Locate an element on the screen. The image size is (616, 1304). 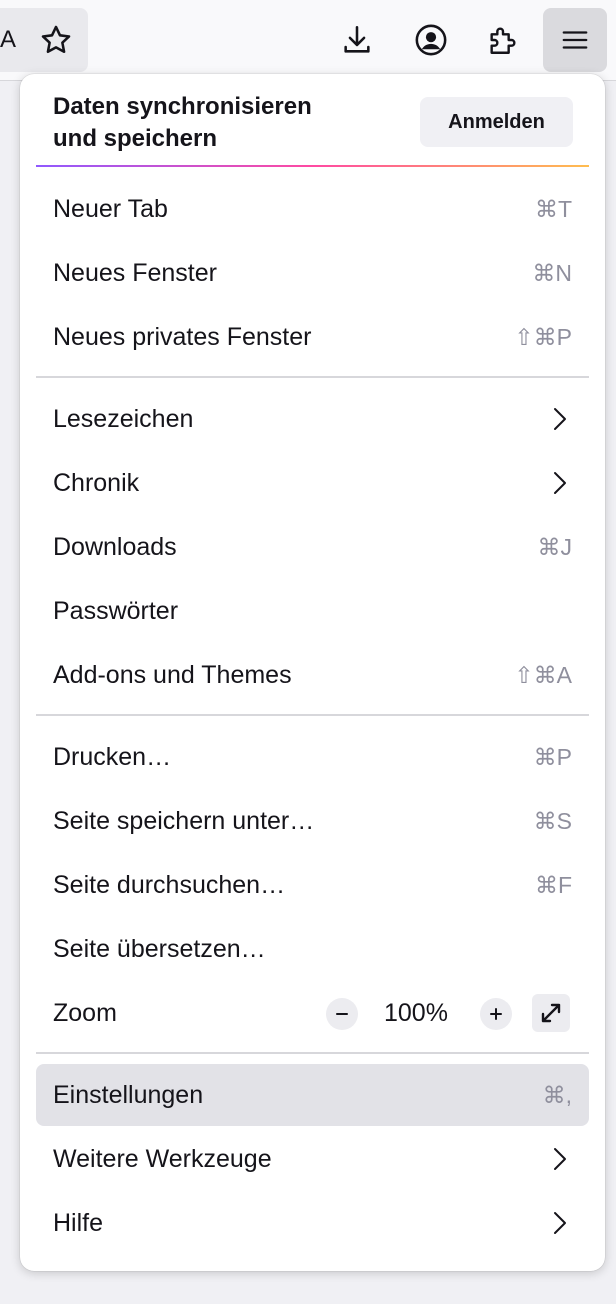
app-menu-button is located at coordinates (575, 40).